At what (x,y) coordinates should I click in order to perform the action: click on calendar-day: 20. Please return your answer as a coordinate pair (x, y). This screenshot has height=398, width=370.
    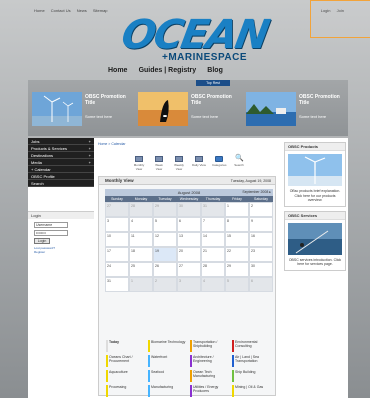
    Looking at the image, I should click on (189, 254).